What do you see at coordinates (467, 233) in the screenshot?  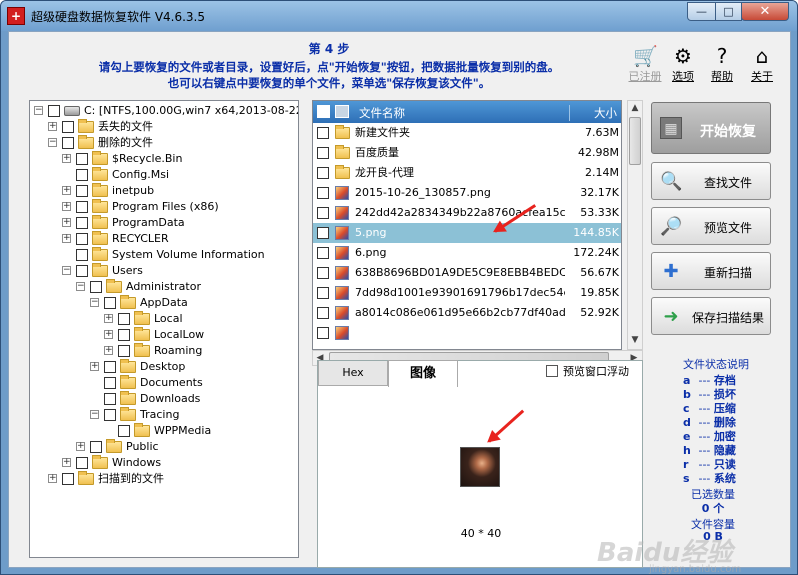 I see `file-row: 5.png 144.85K` at bounding box center [467, 233].